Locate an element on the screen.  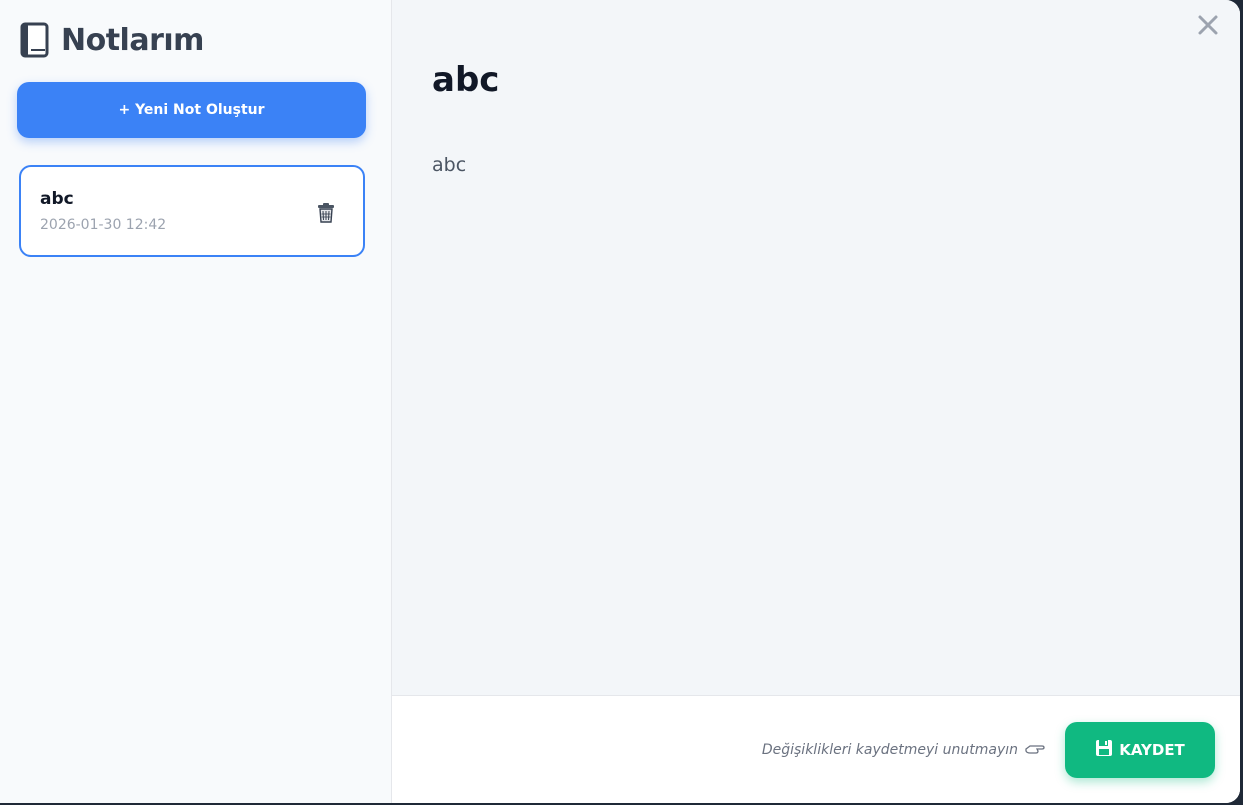
note-title: abc is located at coordinates (465, 80).